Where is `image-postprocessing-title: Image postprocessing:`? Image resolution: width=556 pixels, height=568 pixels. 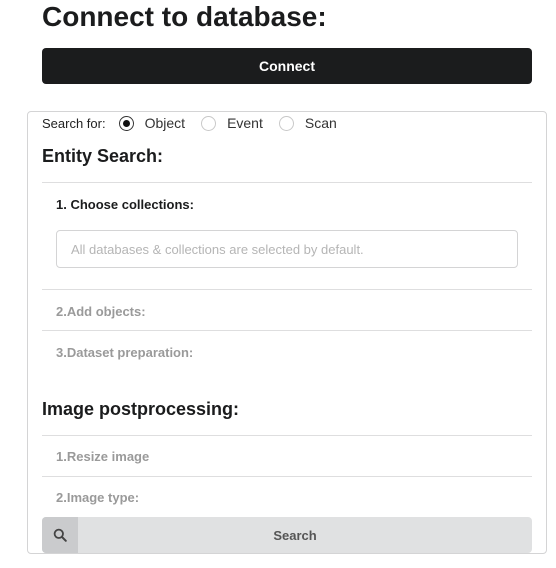
image-postprocessing-title: Image postprocessing: is located at coordinates (141, 409).